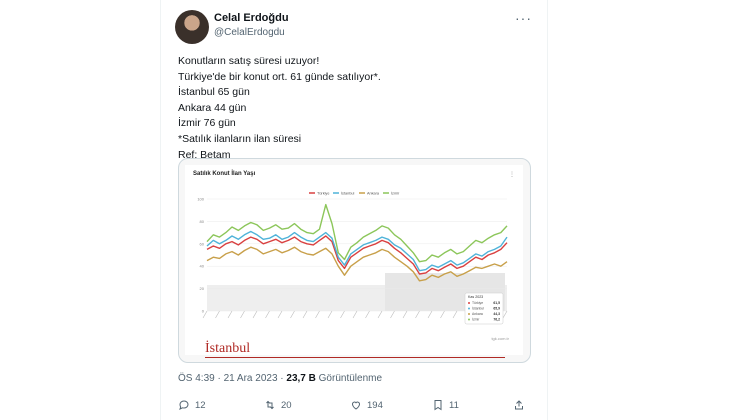 The image size is (730, 420). Describe the element at coordinates (202, 266) in the screenshot. I see `y-tick-label: 40` at that location.